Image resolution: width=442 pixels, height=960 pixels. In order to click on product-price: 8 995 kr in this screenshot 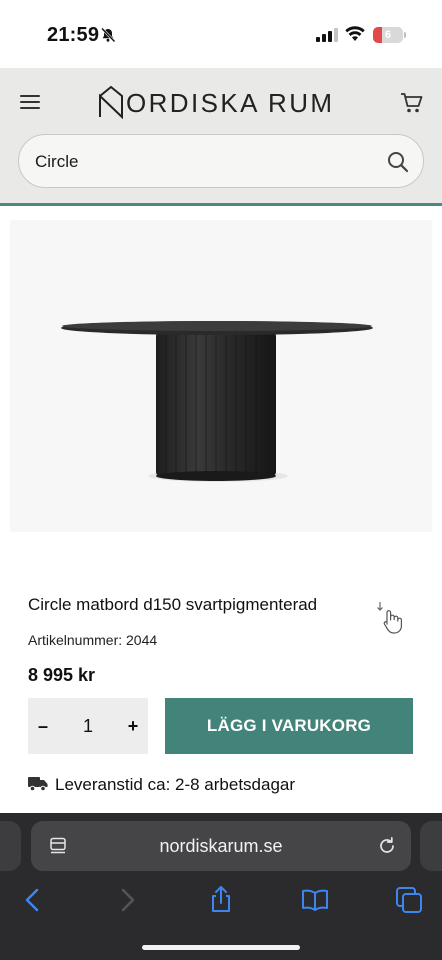, I will do `click(62, 675)`.